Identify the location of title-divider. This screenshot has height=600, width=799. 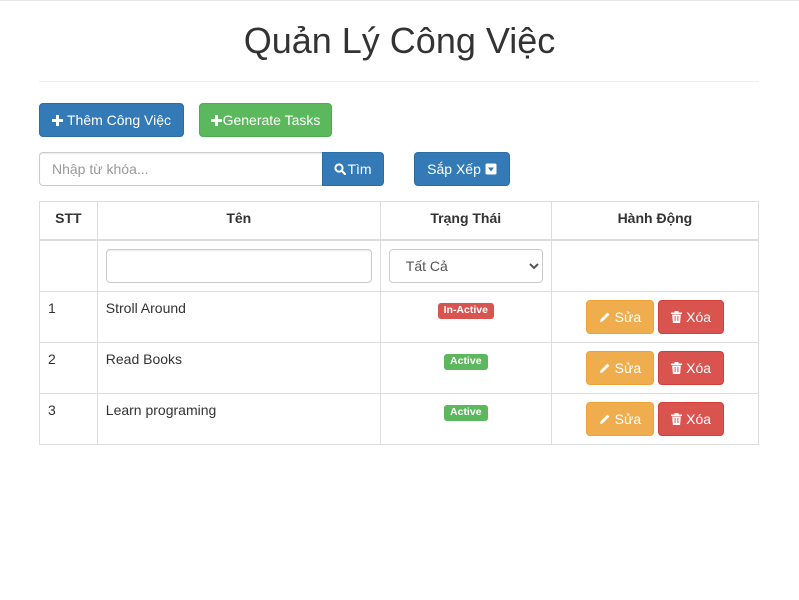
(399, 81).